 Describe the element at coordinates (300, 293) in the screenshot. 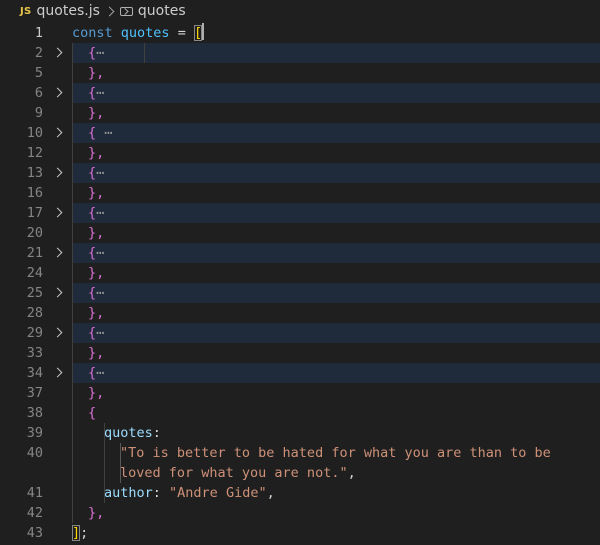

I see `code-line: 25 {⋯` at that location.